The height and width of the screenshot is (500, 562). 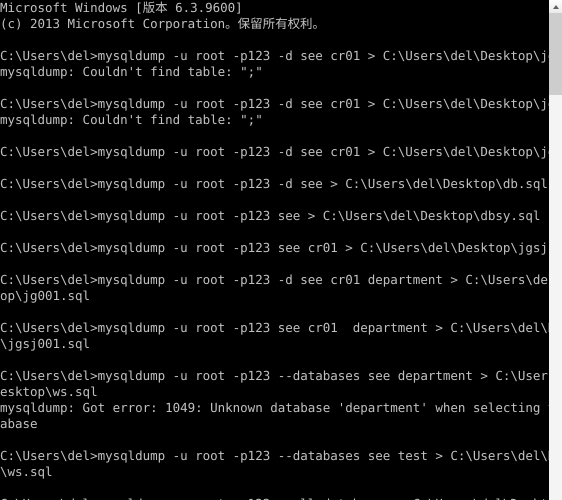 What do you see at coordinates (26, 471) in the screenshot?
I see `console-line: \ws.sql` at bounding box center [26, 471].